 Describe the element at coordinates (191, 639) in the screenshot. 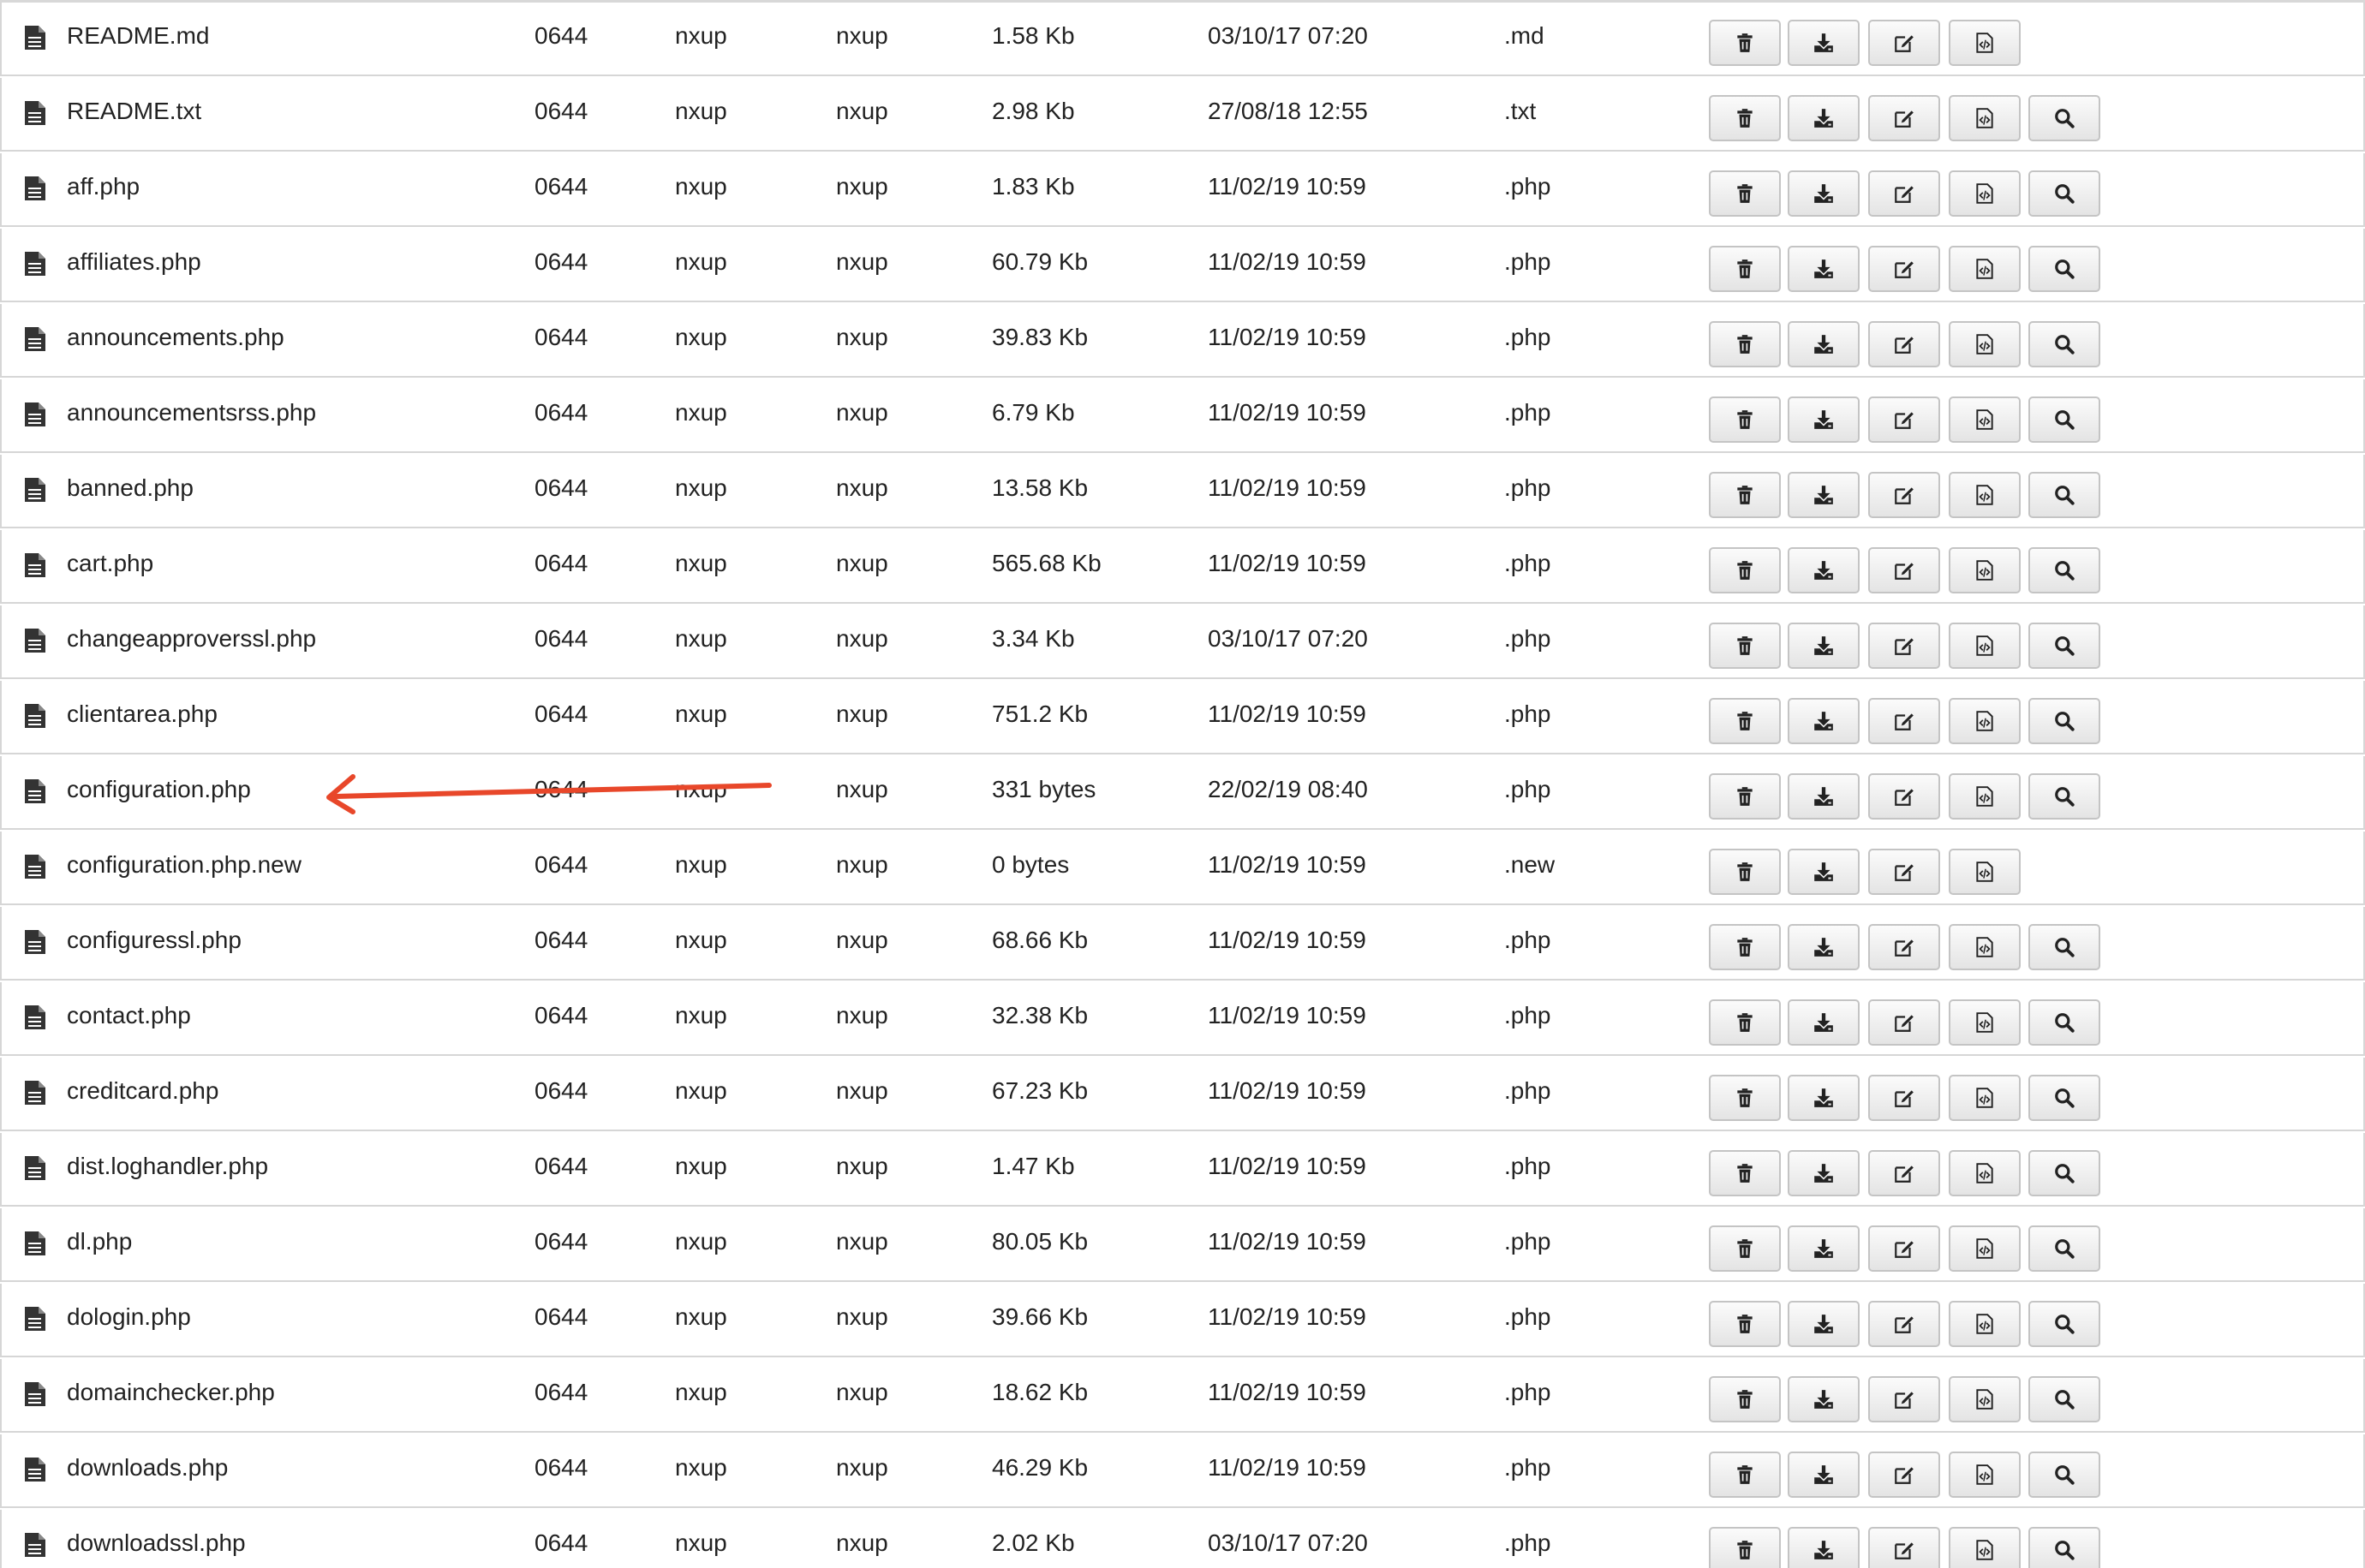

I see `file-name: changeapproverssl.php` at that location.